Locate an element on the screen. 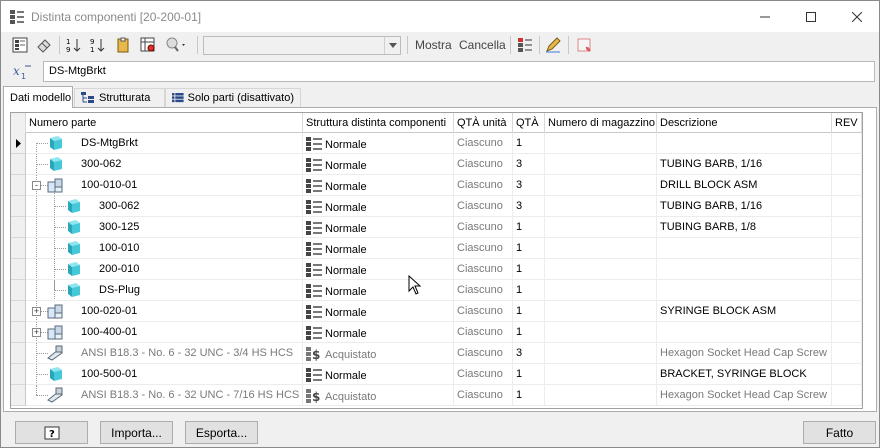 The height and width of the screenshot is (448, 880). eraser-button is located at coordinates (44, 45).